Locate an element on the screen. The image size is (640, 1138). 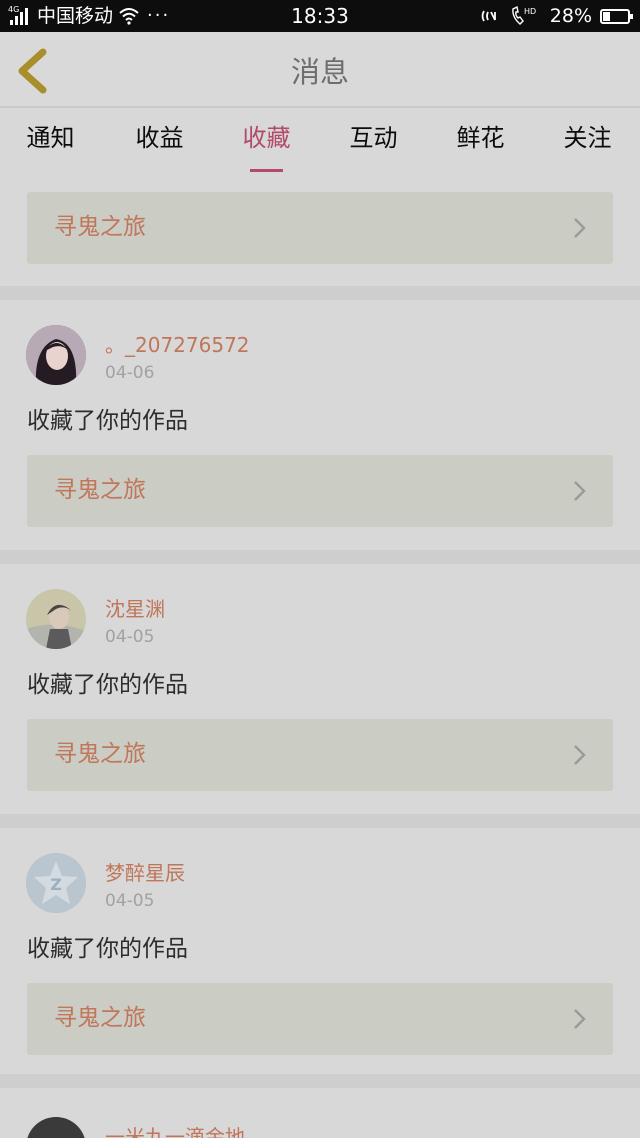
tab-following: 关注 is located at coordinates (587, 138).